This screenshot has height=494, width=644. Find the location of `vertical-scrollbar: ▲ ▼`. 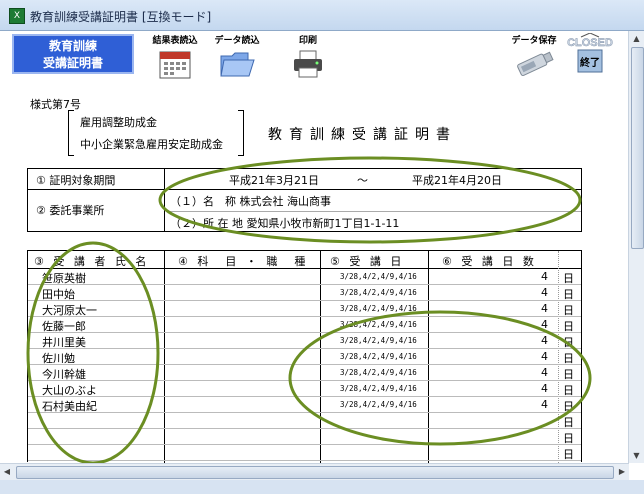

vertical-scrollbar: ▲ ▼ is located at coordinates (636, 247).